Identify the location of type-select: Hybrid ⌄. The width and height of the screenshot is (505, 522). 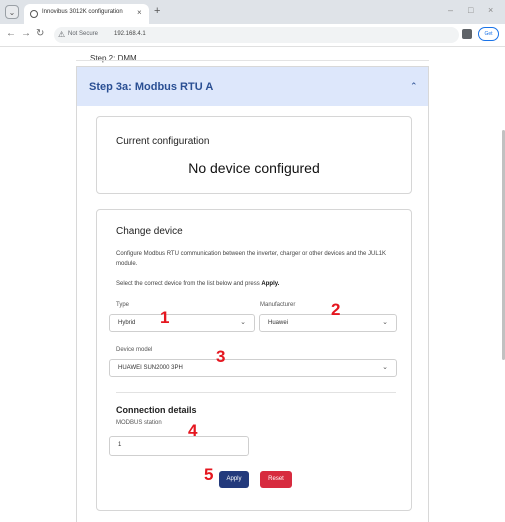
(182, 323).